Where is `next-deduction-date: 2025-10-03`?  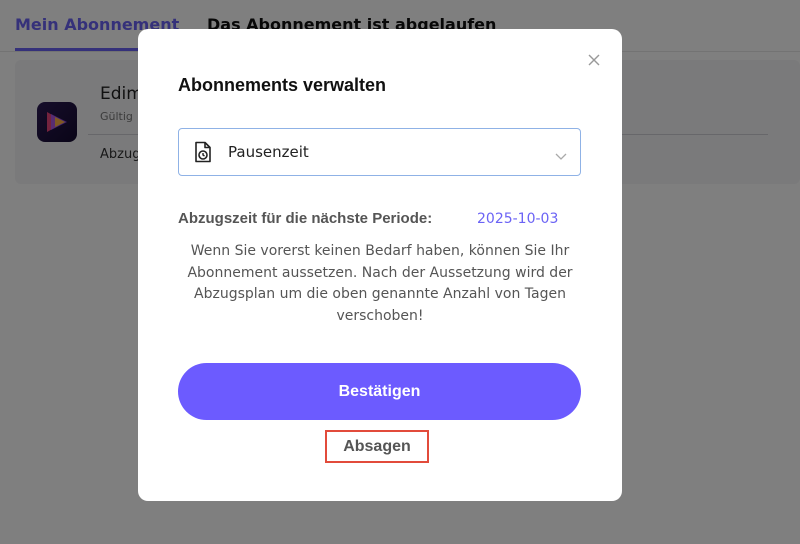 next-deduction-date: 2025-10-03 is located at coordinates (518, 219).